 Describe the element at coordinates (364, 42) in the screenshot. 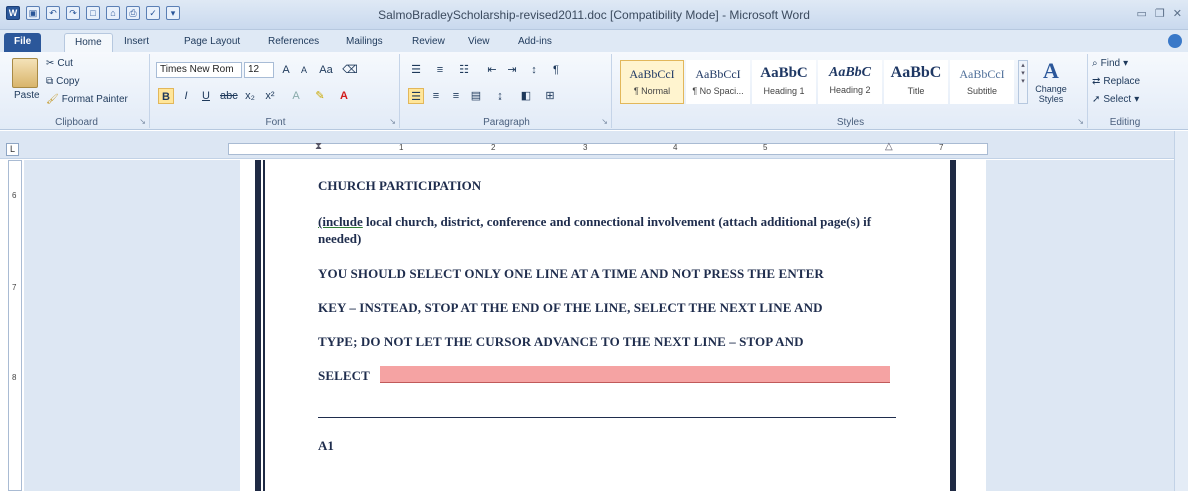

I see `tab-mailings: Mailings` at that location.